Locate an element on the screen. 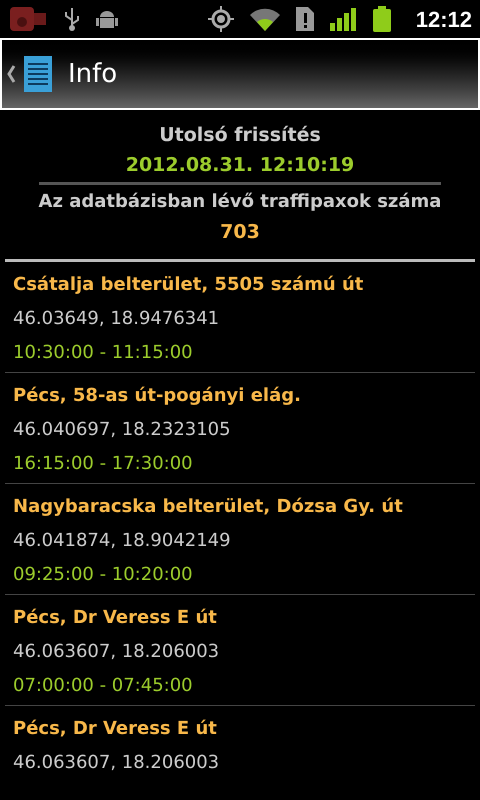  coordinates: 46.040697, 18.2323105 is located at coordinates (122, 430).